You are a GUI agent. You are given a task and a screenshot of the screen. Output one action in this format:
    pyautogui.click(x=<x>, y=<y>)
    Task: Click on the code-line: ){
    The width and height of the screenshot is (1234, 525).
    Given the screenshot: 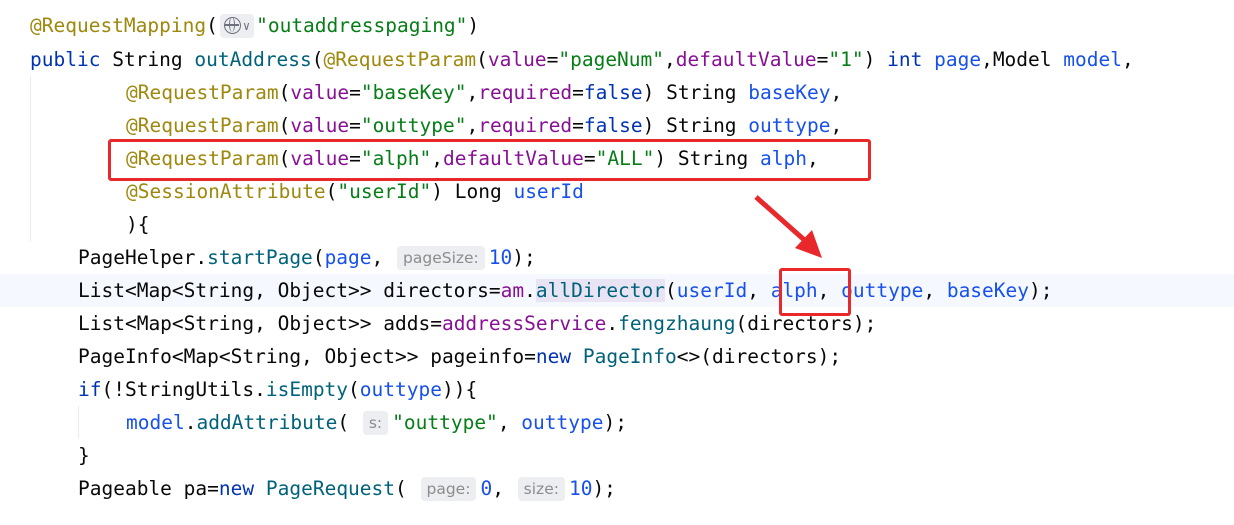 What is the action you would take?
    pyautogui.click(x=617, y=224)
    